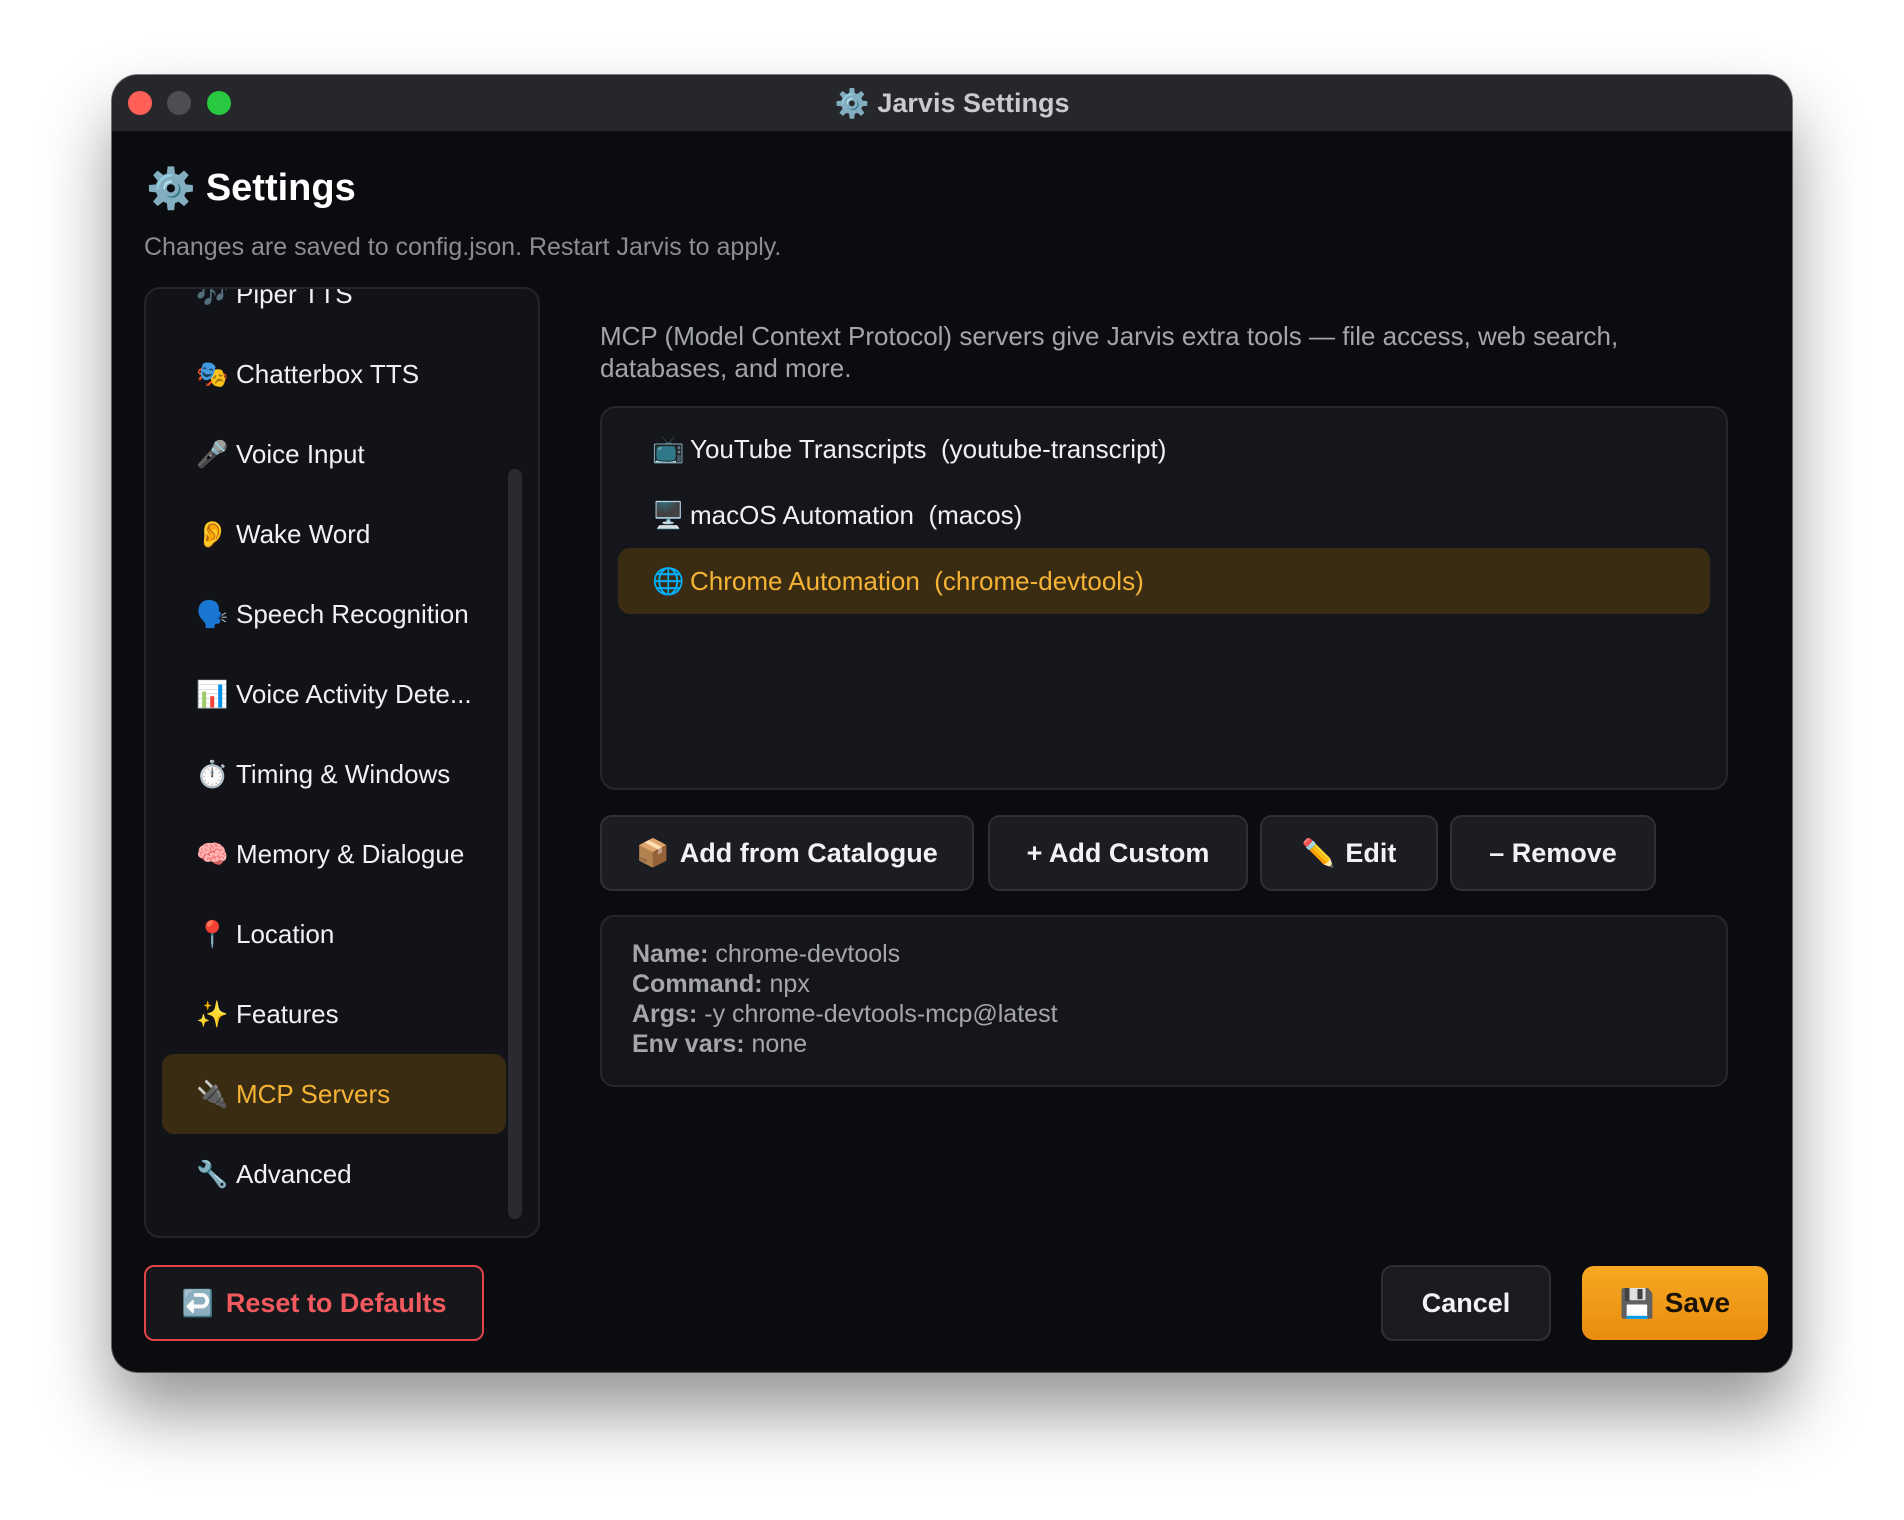 The height and width of the screenshot is (1520, 1904). What do you see at coordinates (285, 933) in the screenshot?
I see `sidebar-item-label: Location` at bounding box center [285, 933].